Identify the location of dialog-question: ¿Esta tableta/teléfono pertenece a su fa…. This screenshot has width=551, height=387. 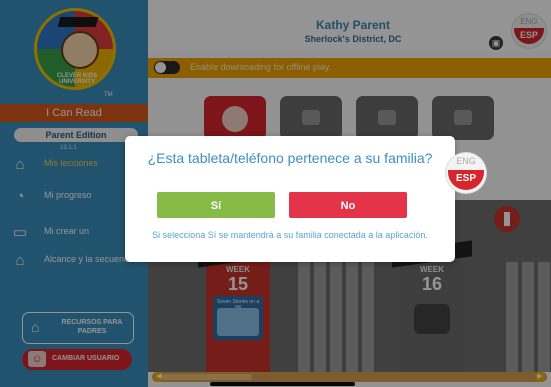
(290, 158).